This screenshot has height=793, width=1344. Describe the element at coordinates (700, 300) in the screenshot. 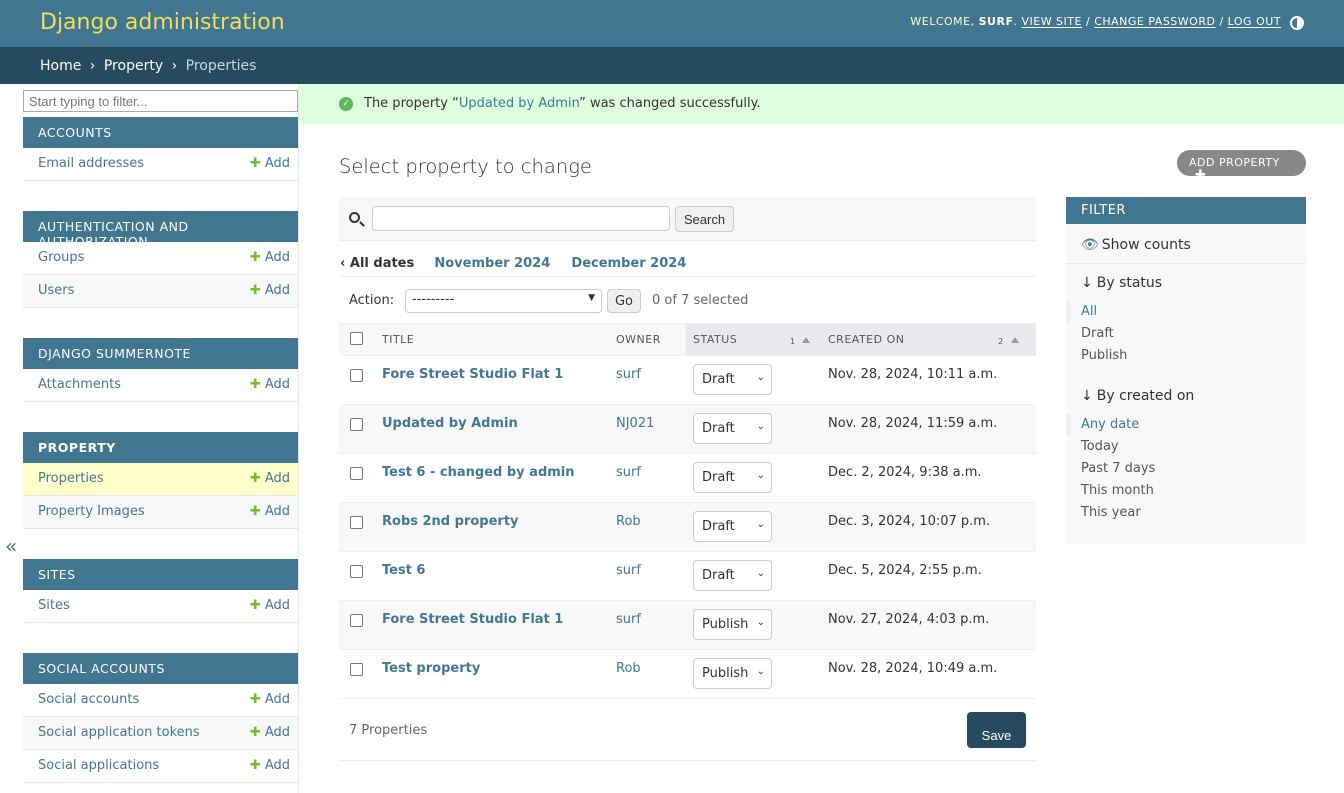

I see `selected-count: 0 of 7 selected` at that location.